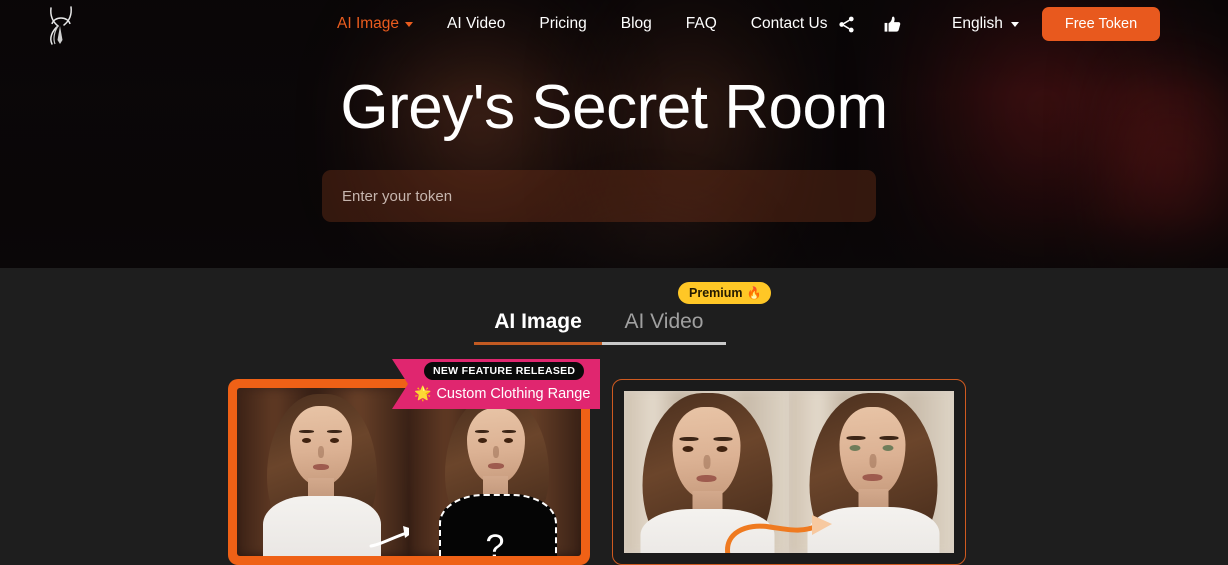 The width and height of the screenshot is (1228, 565). I want to click on ribbon-title: Custom Clothing Range, so click(513, 393).